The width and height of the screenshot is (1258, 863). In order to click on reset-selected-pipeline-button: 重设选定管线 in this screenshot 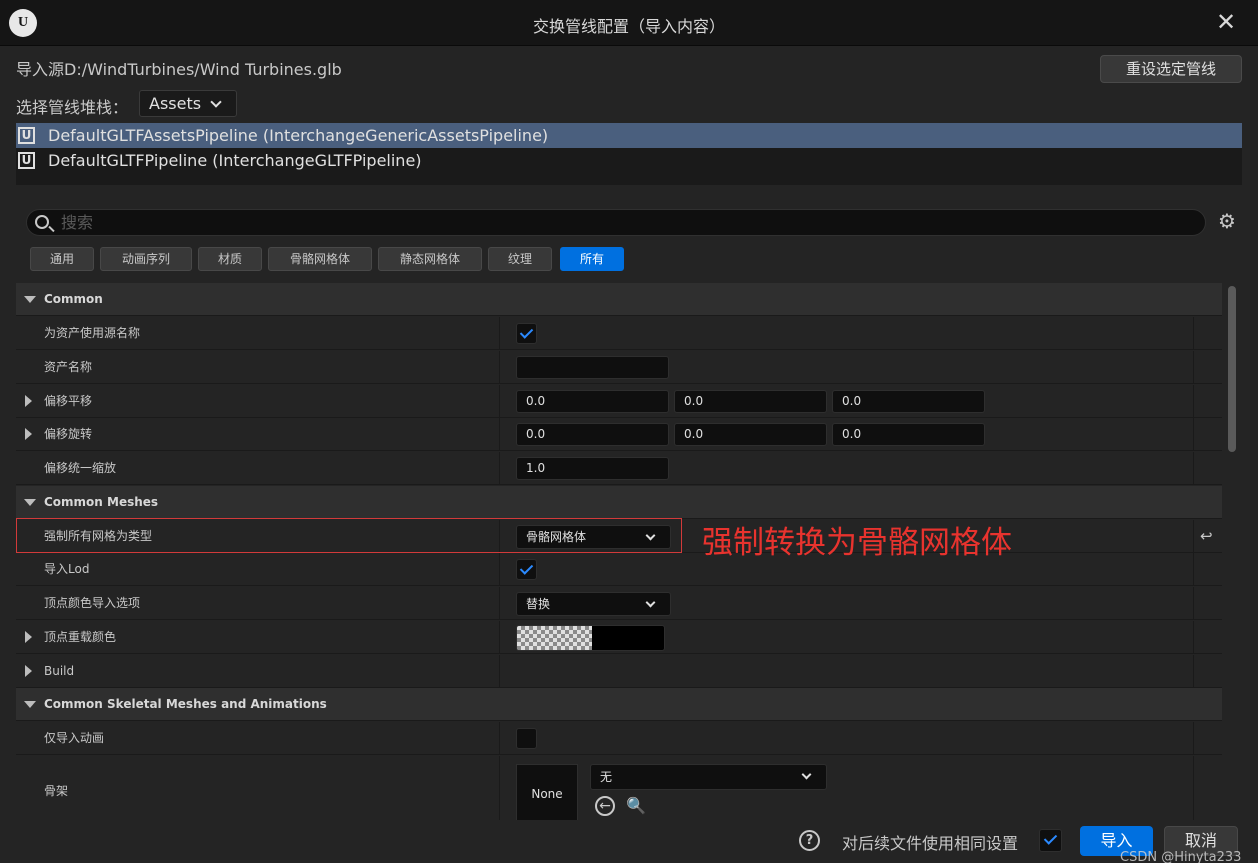, I will do `click(1171, 69)`.